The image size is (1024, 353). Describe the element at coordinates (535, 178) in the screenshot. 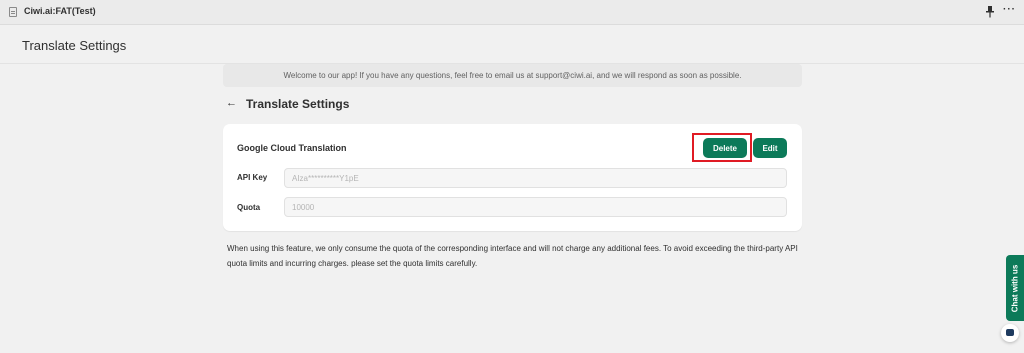

I see `api-key-field: AIza**********Y1pE` at that location.